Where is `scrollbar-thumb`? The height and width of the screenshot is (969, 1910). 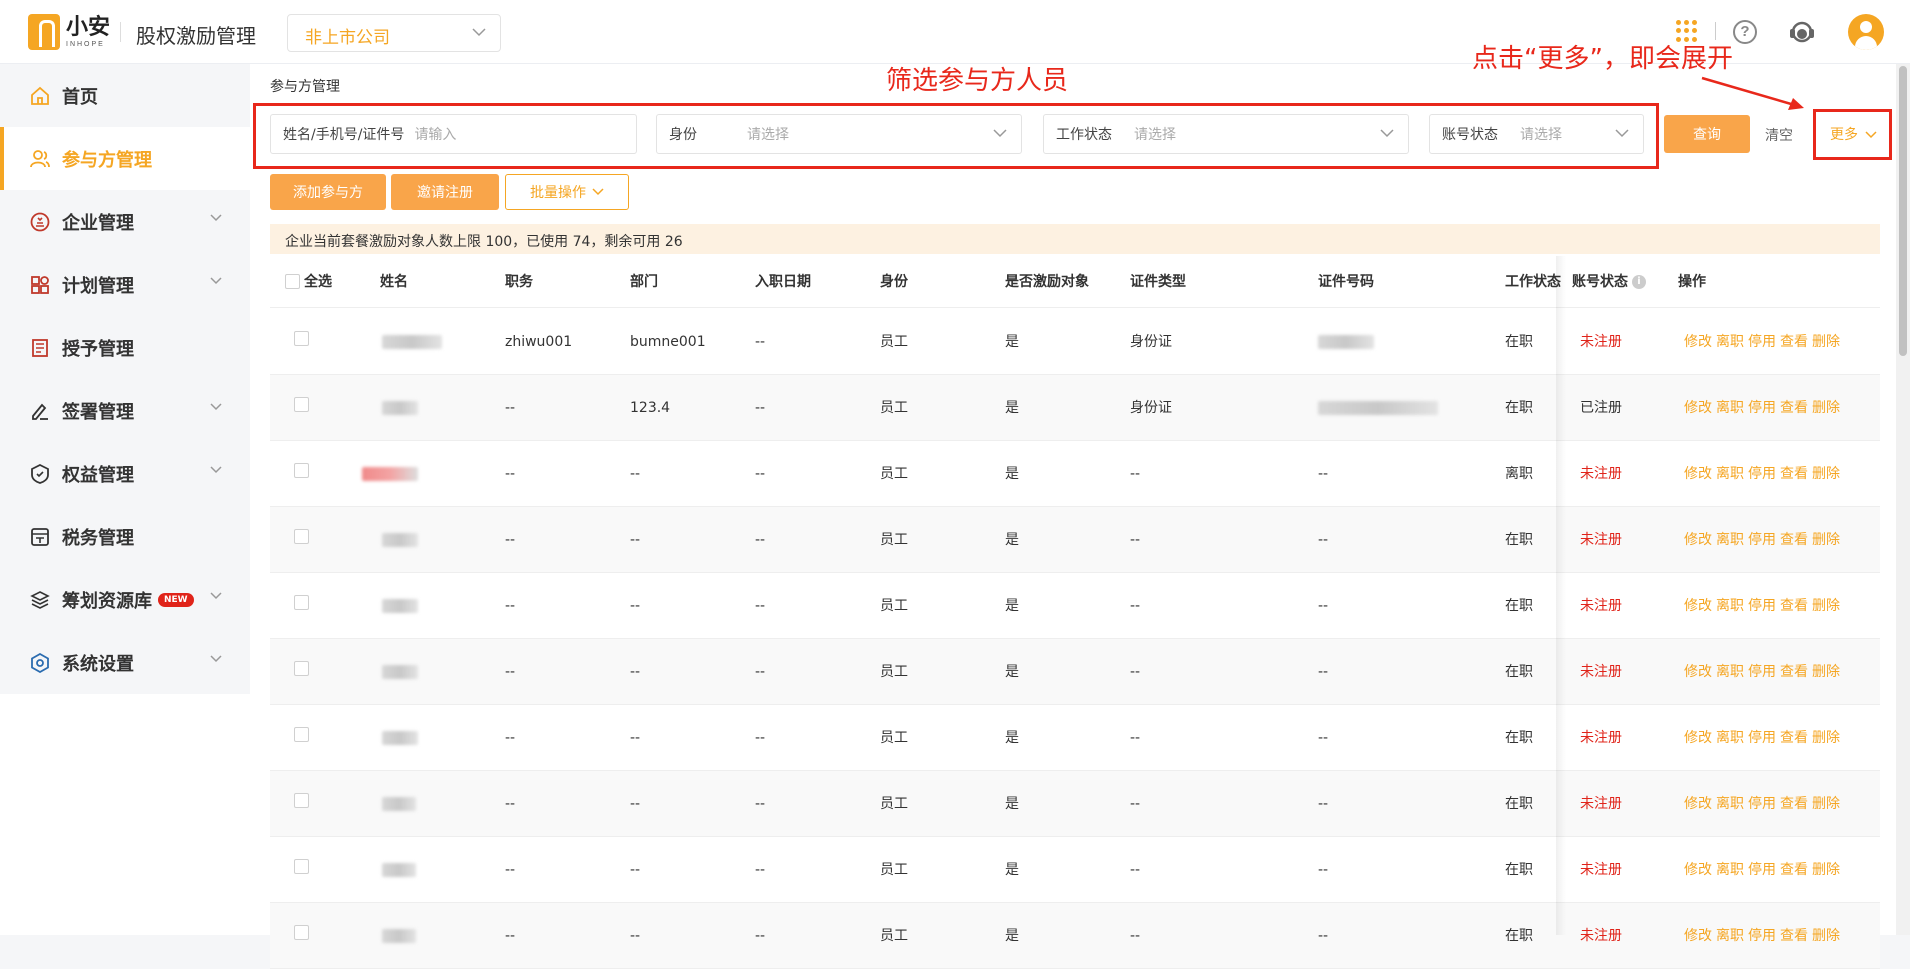 scrollbar-thumb is located at coordinates (1903, 211).